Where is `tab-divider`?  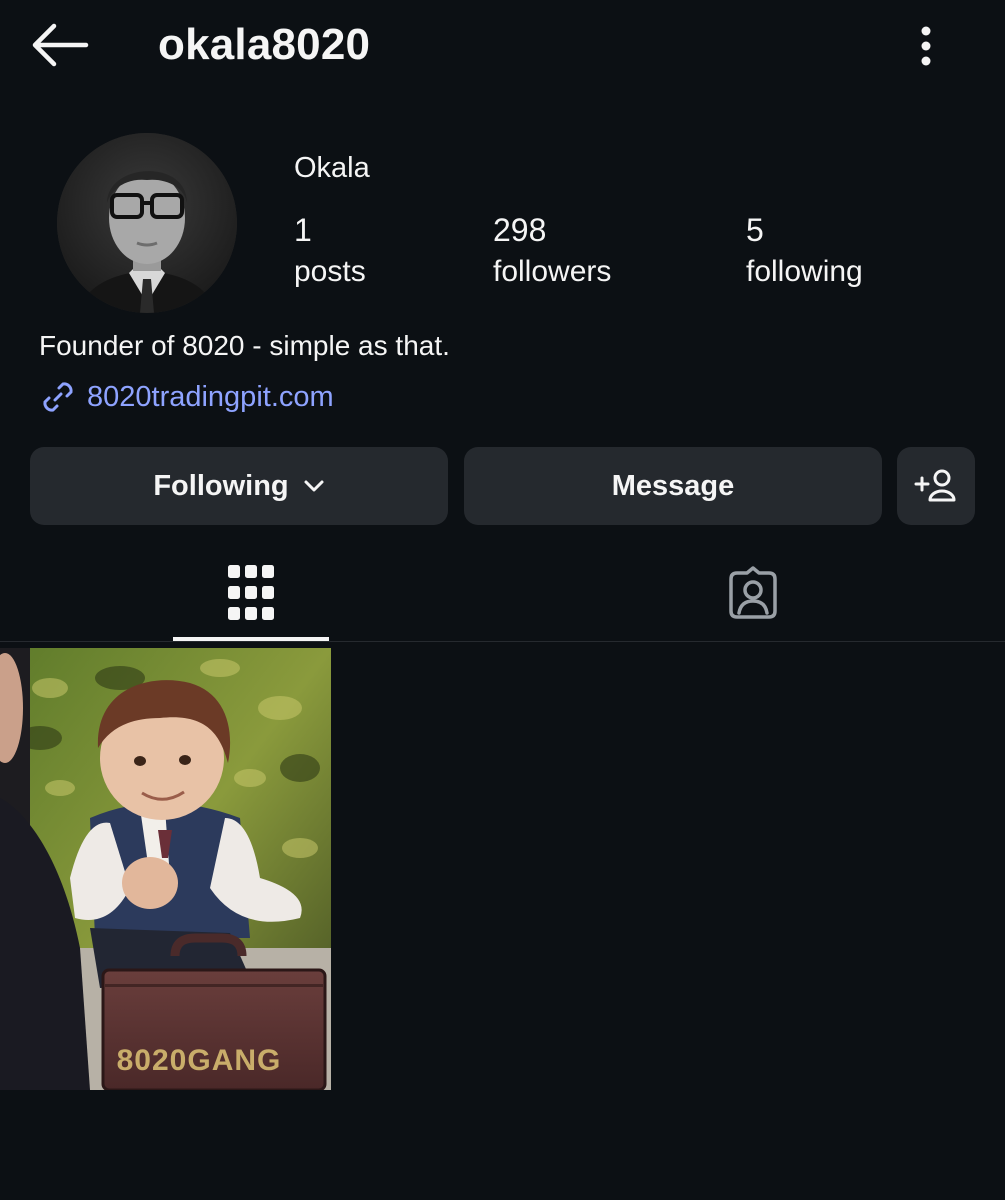
tab-divider is located at coordinates (502, 641).